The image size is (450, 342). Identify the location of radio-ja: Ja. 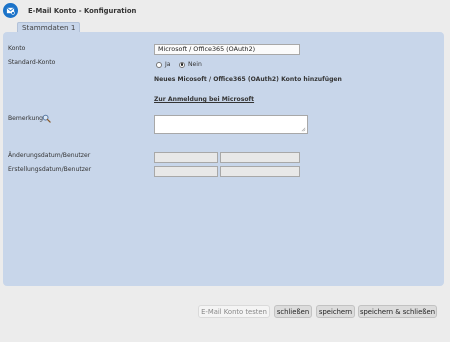
(163, 64).